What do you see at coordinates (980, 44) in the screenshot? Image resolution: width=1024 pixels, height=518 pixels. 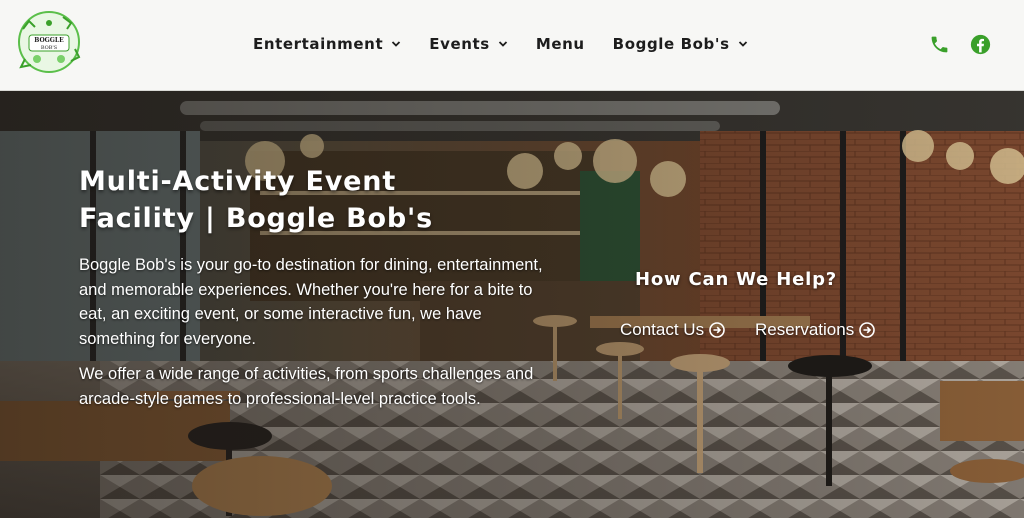 I see `facebook-icon` at bounding box center [980, 44].